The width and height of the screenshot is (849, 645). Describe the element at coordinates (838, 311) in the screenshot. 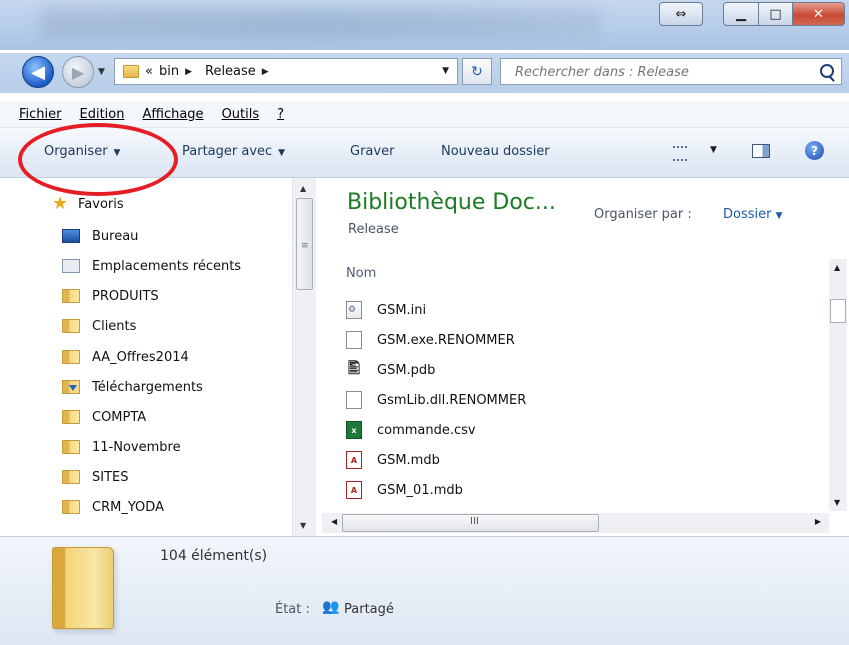

I see `scrollbar-thumb` at that location.